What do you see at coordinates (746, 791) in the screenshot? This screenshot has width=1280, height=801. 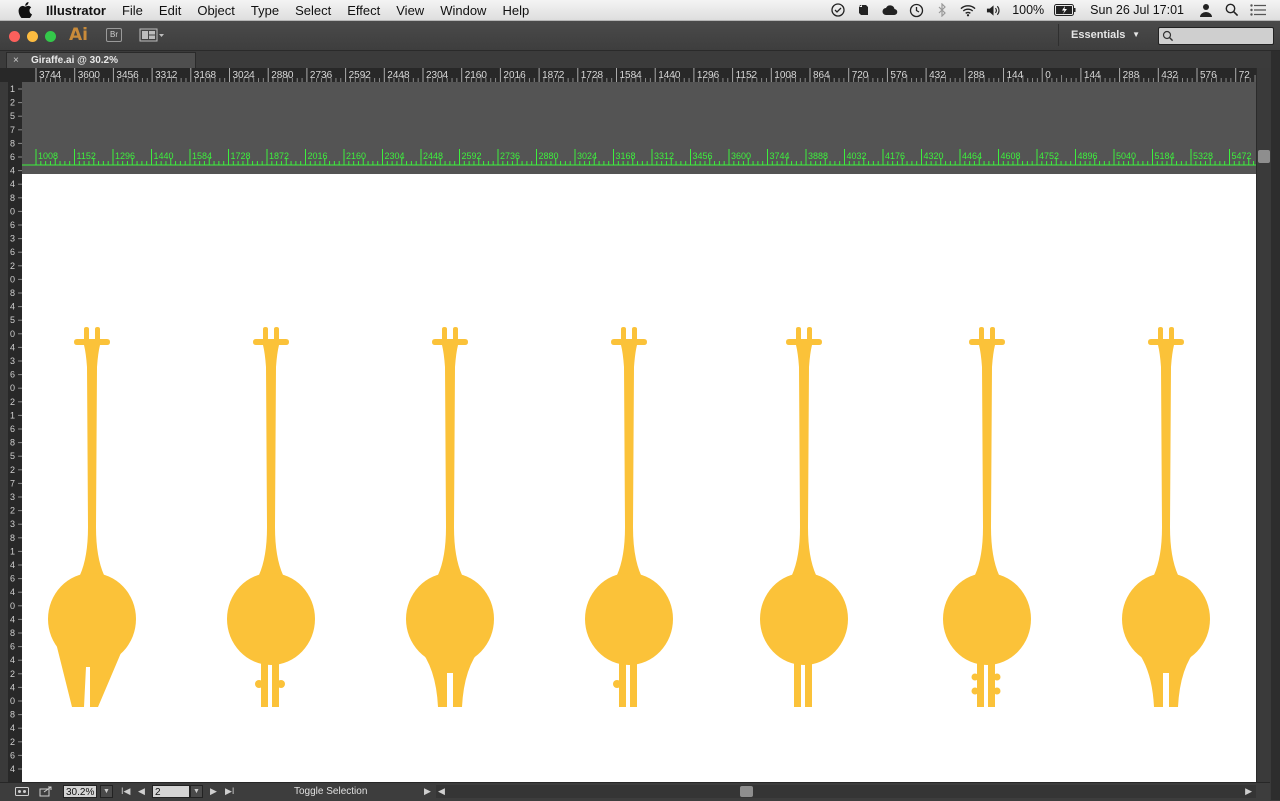 I see `horizontal-scroll-thumb` at bounding box center [746, 791].